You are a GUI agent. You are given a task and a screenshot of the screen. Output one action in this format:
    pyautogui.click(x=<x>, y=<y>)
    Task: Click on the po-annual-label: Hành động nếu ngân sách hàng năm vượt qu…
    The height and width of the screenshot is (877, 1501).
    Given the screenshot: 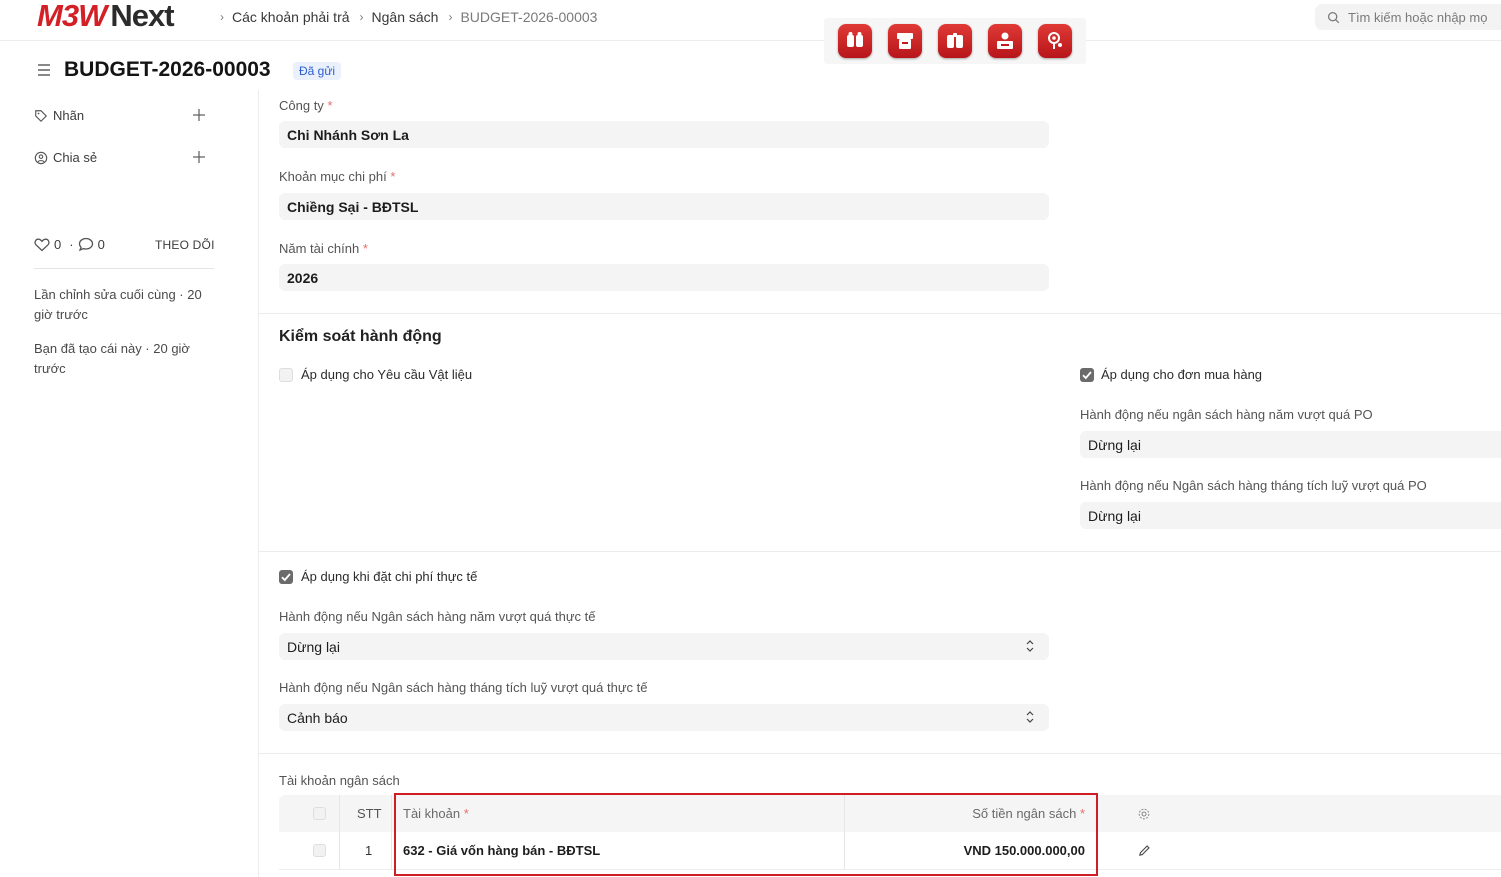 What is the action you would take?
    pyautogui.click(x=1226, y=414)
    